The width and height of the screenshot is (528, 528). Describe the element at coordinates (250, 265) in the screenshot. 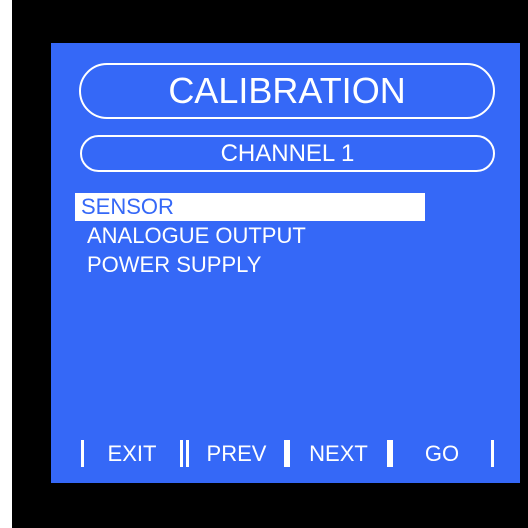

I see `menu-item-power-supply: POWER SUPPLY` at that location.